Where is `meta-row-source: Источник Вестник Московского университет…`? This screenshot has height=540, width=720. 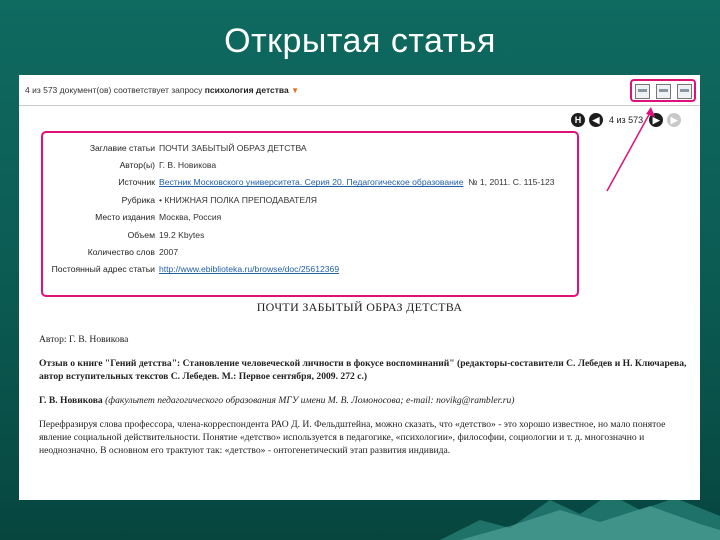 meta-row-source: Источник Вестник Московского университет… is located at coordinates (313, 182).